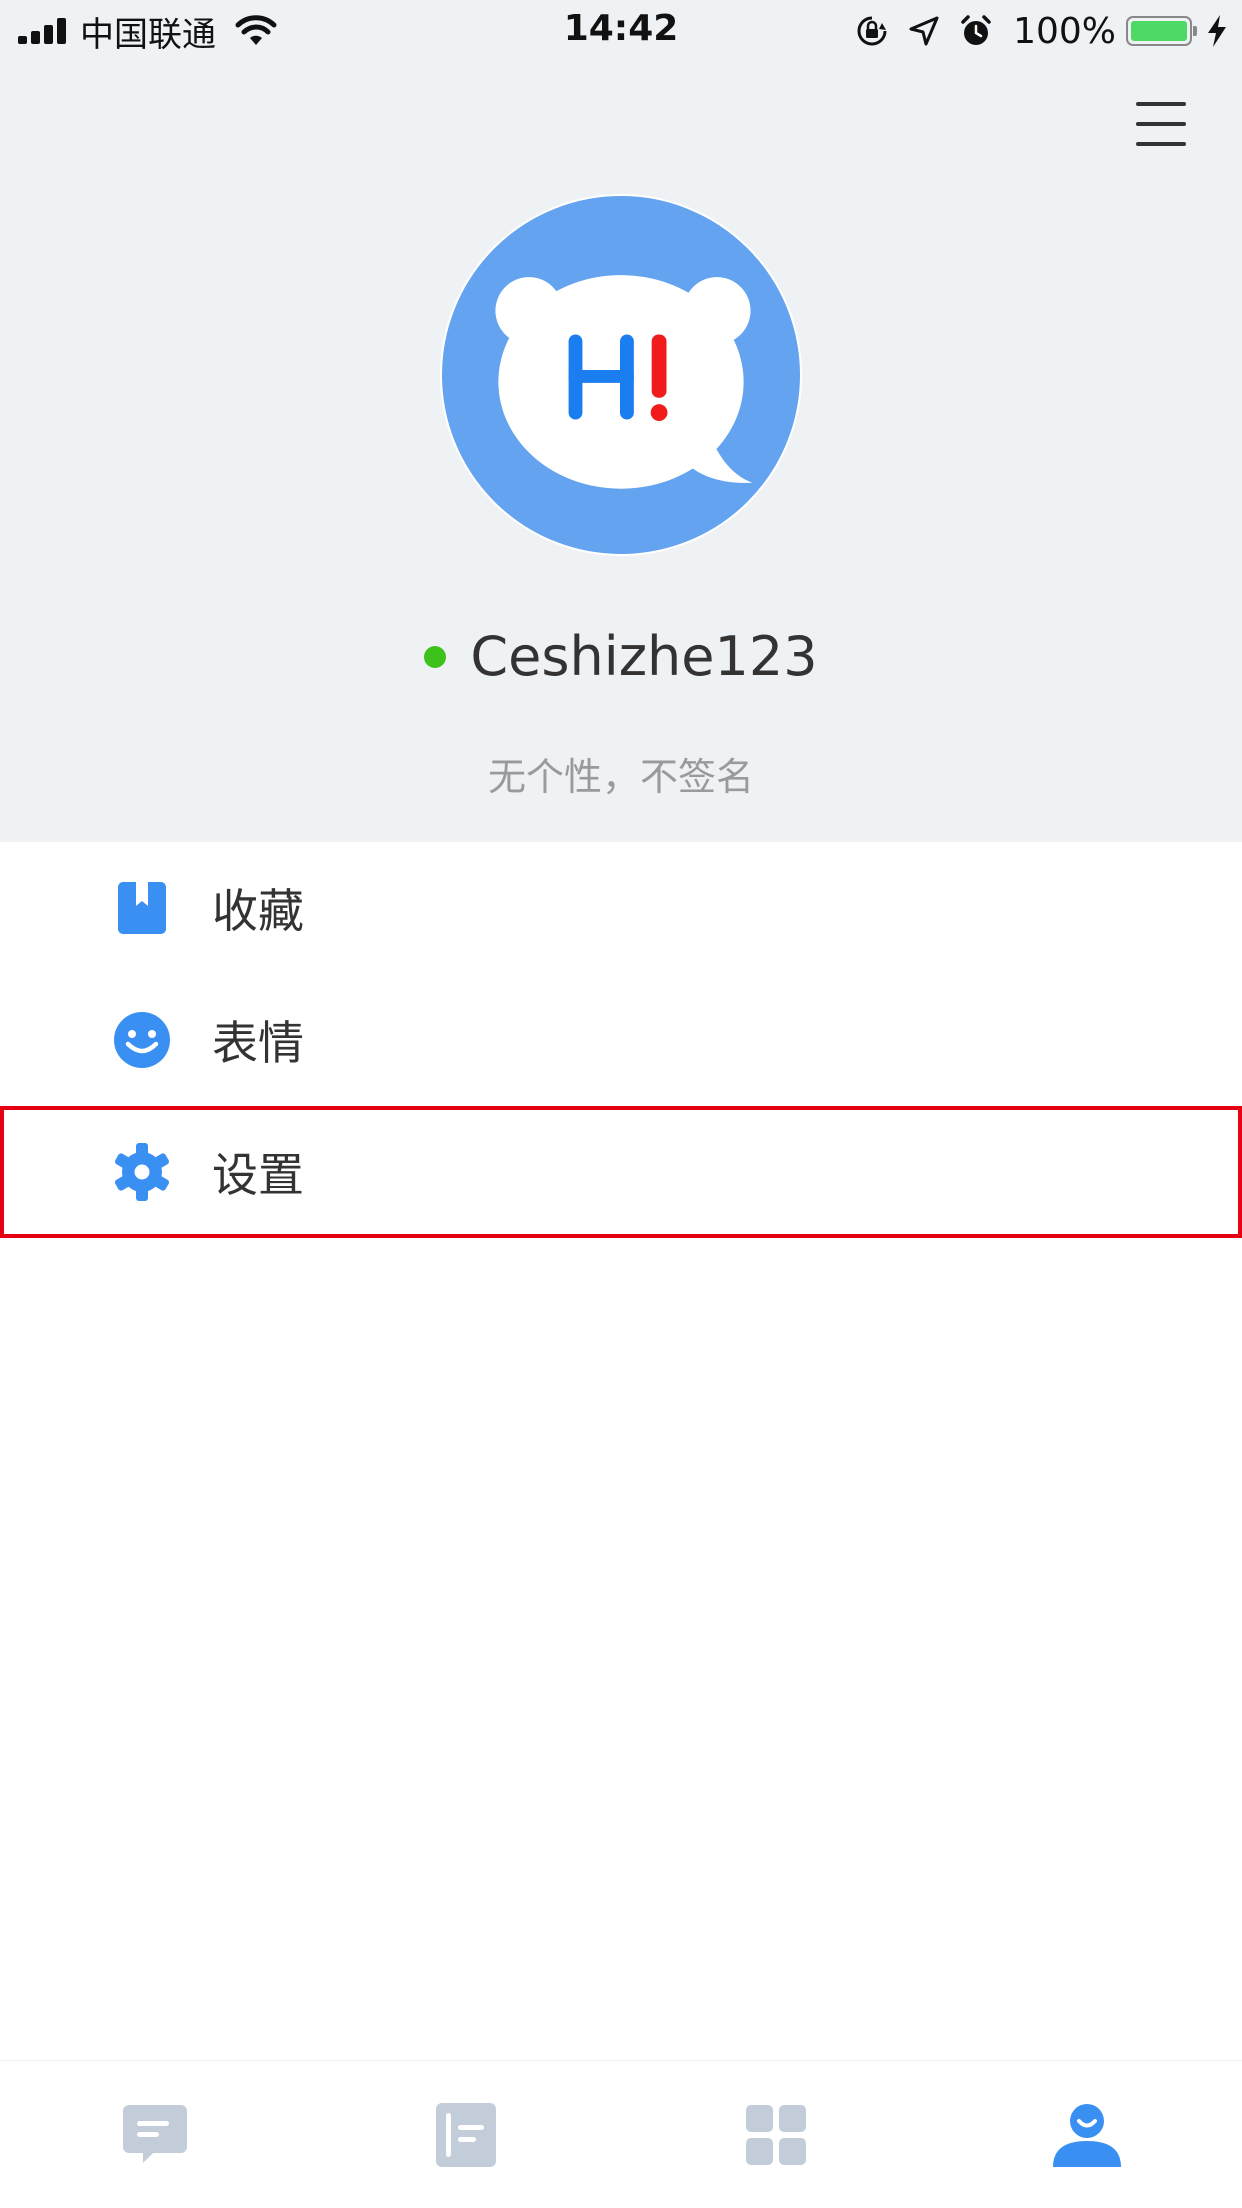 The width and height of the screenshot is (1242, 2208). What do you see at coordinates (142, 908) in the screenshot?
I see `bookmark-icon` at bounding box center [142, 908].